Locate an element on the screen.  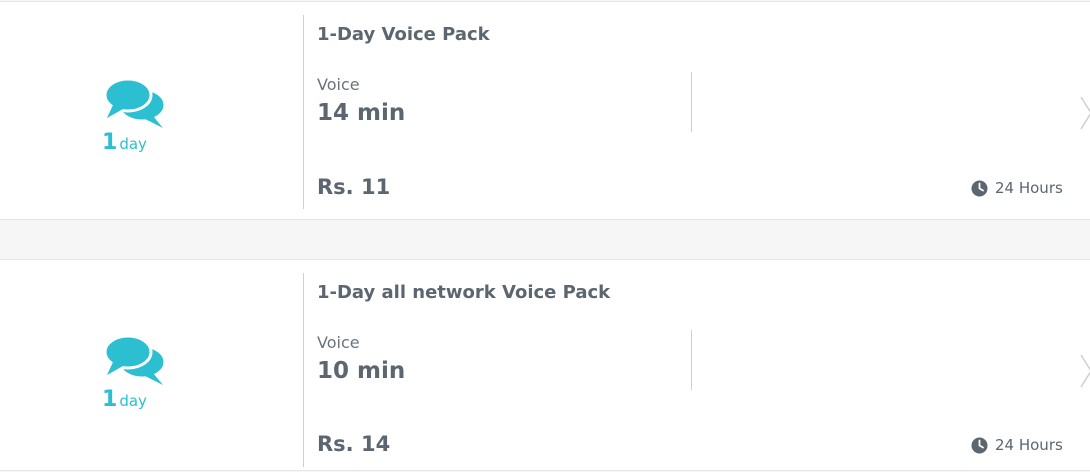
pack-title: 1-Day Voice Pack is located at coordinates (403, 34).